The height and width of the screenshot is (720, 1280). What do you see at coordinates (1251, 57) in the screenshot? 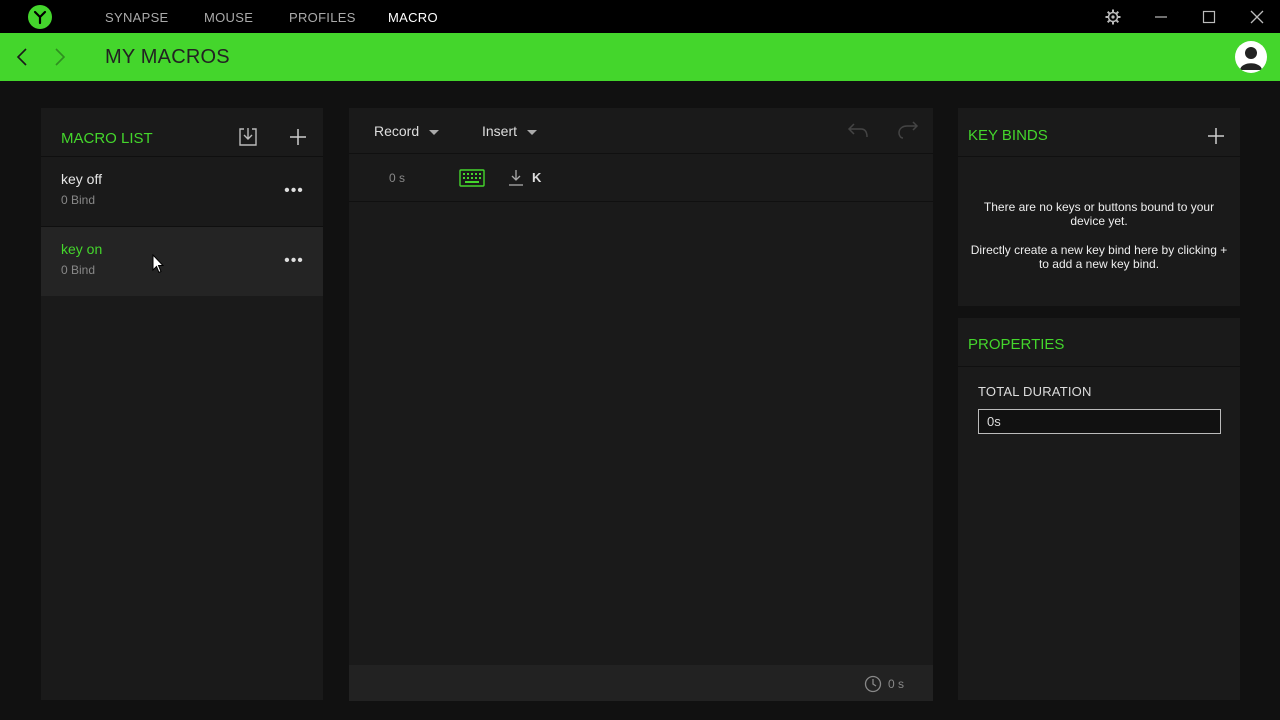
I see `user-avatar-icon` at bounding box center [1251, 57].